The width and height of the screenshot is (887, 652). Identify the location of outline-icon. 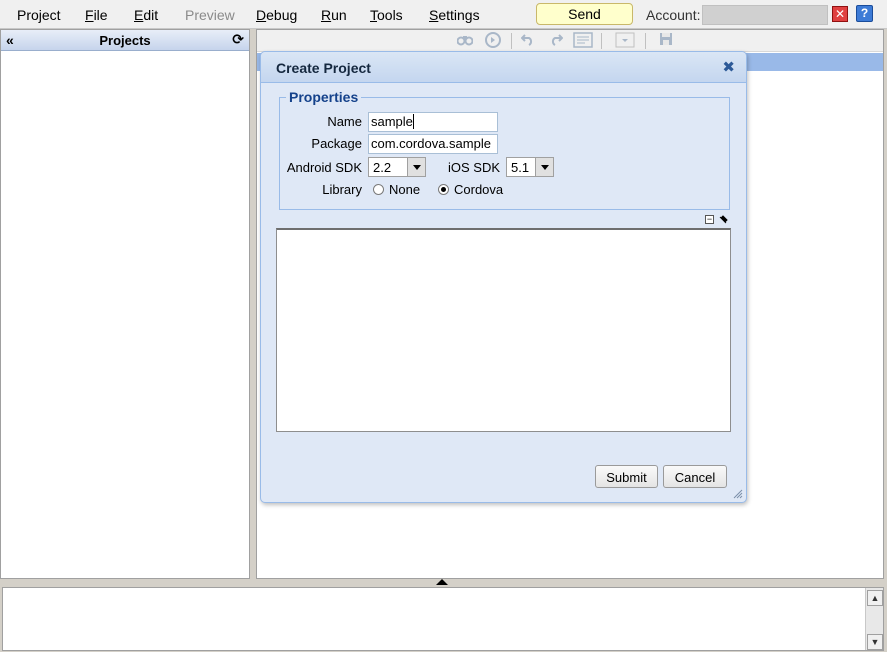
(583, 42).